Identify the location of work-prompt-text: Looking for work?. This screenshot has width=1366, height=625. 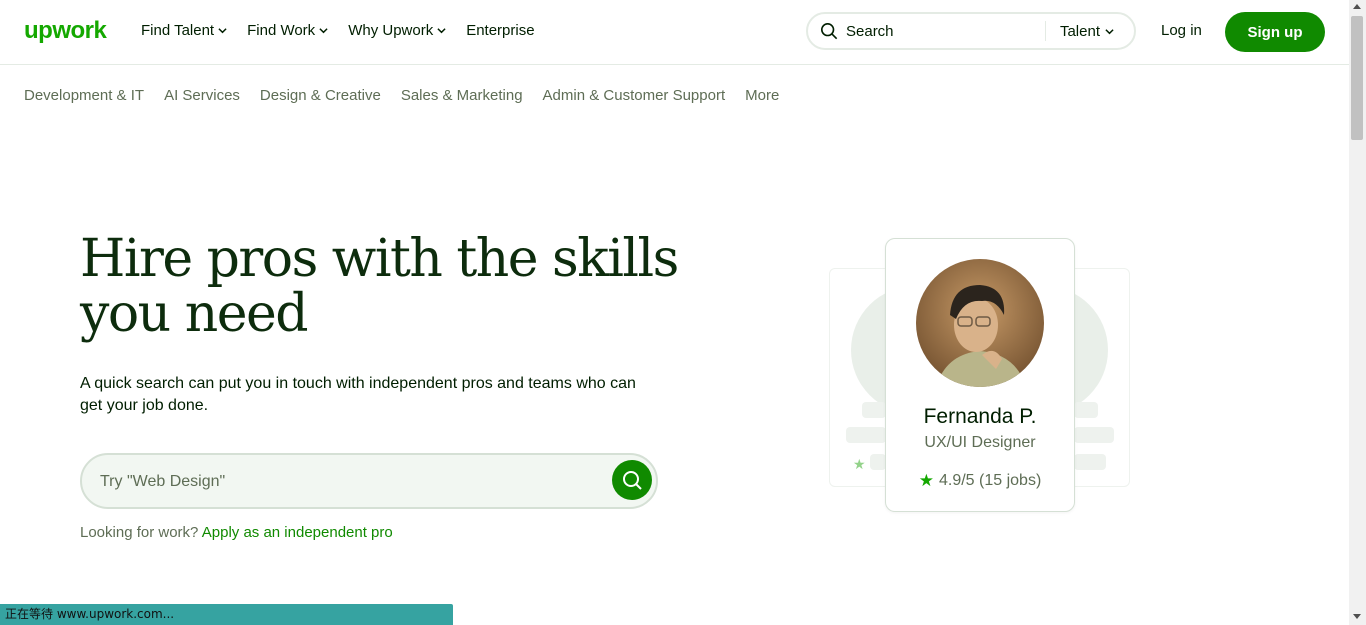
(139, 532).